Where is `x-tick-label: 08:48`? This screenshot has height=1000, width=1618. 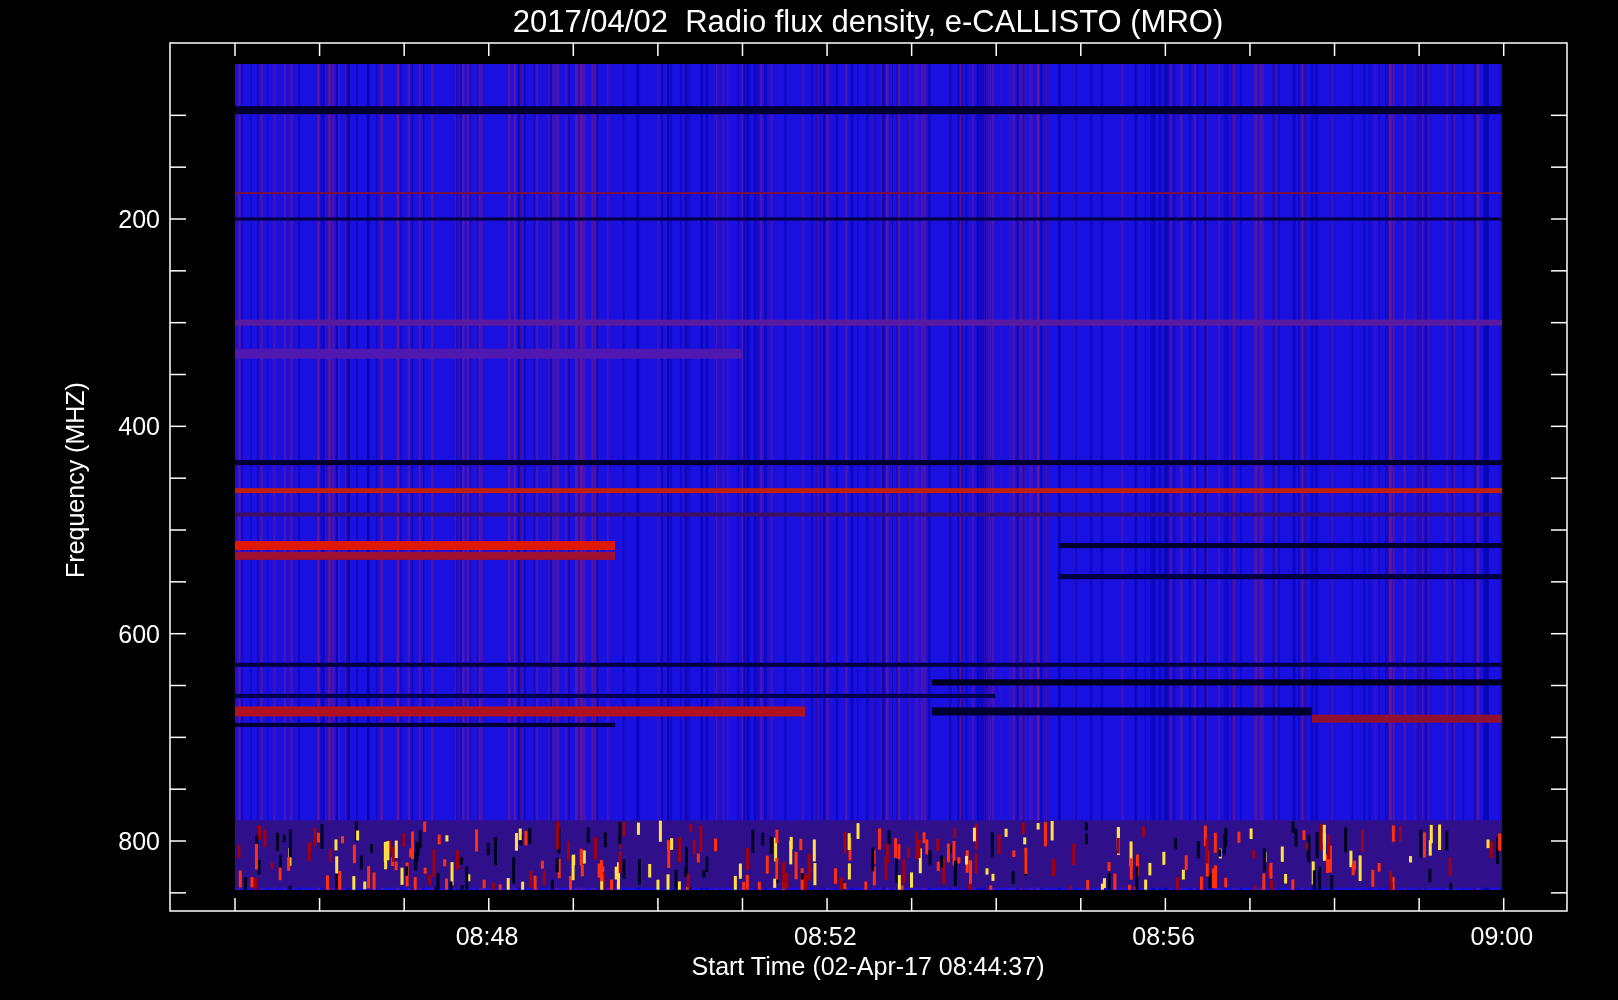
x-tick-label: 08:48 is located at coordinates (487, 936).